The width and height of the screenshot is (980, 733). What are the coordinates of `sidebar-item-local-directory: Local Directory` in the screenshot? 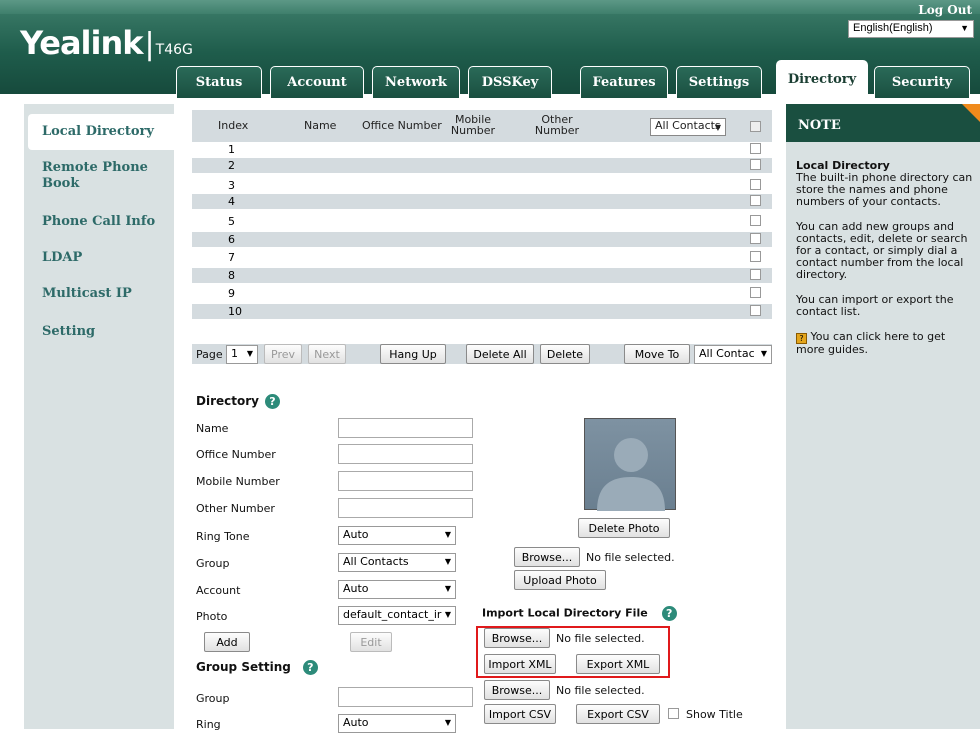 It's located at (101, 132).